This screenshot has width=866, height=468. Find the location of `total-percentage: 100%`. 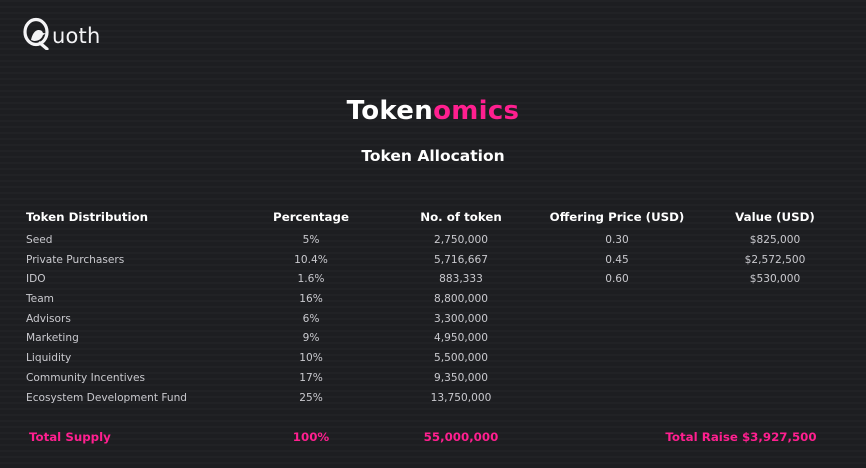

total-percentage: 100% is located at coordinates (311, 436).